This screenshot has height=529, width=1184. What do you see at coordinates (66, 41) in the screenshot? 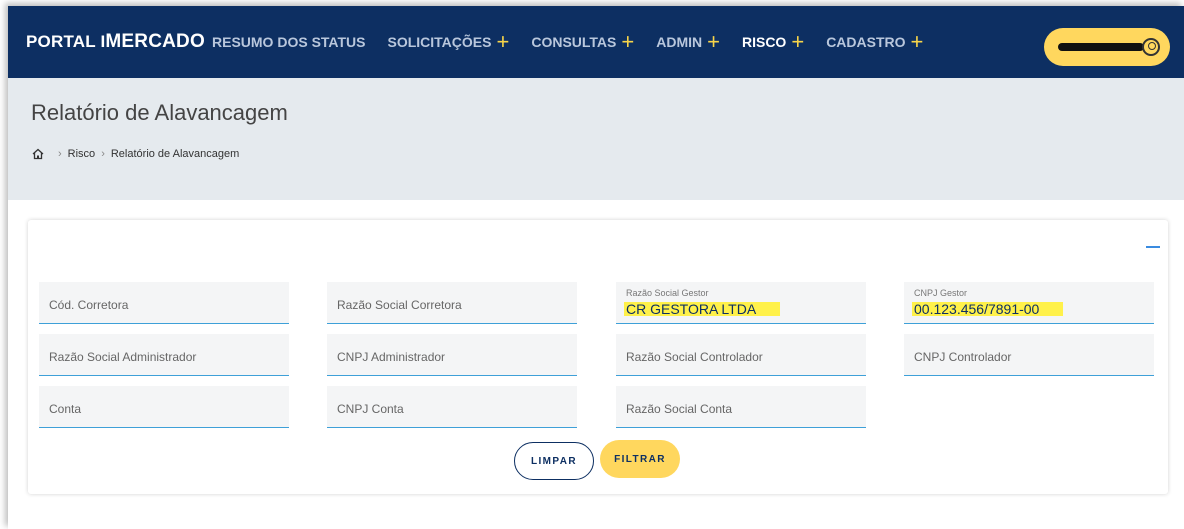
I see `brand-part1: Portal i` at bounding box center [66, 41].